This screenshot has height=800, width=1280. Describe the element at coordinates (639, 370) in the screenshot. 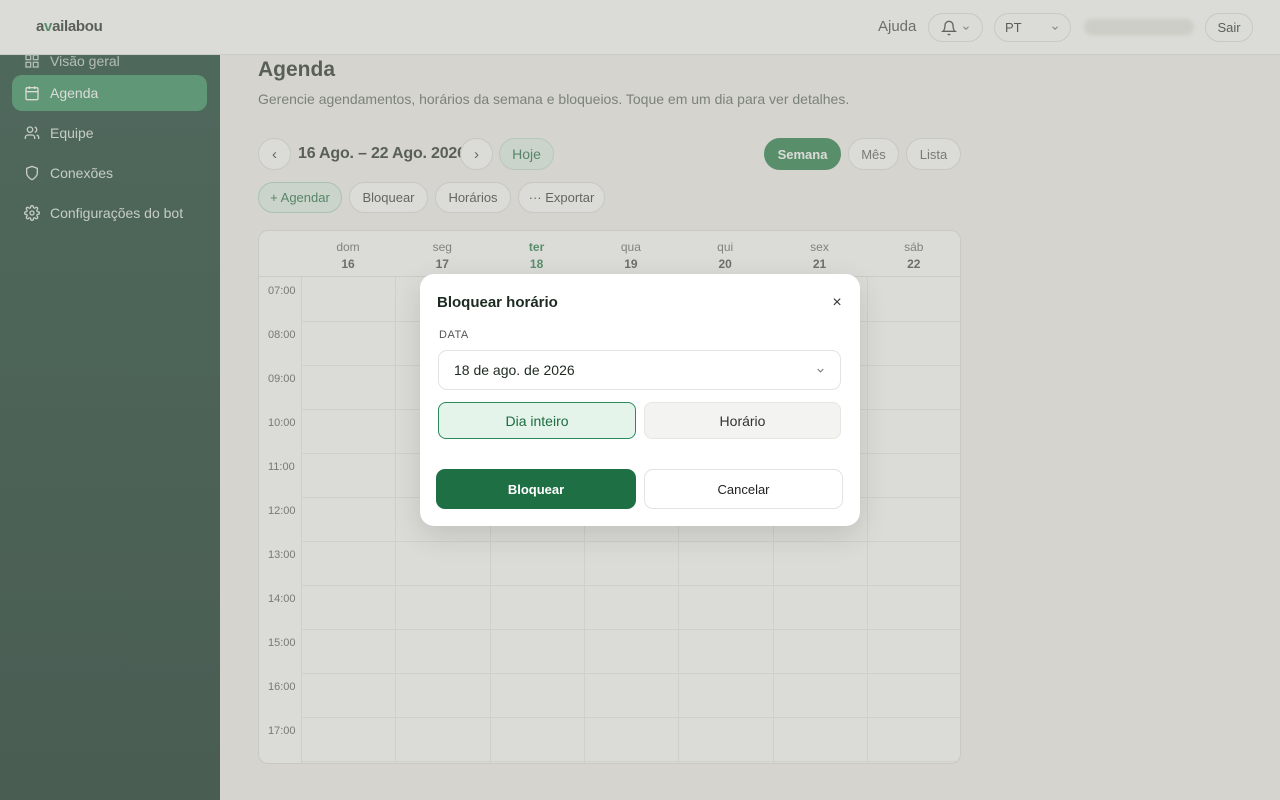

I see `date-select: 18 de ago. de 2026` at that location.